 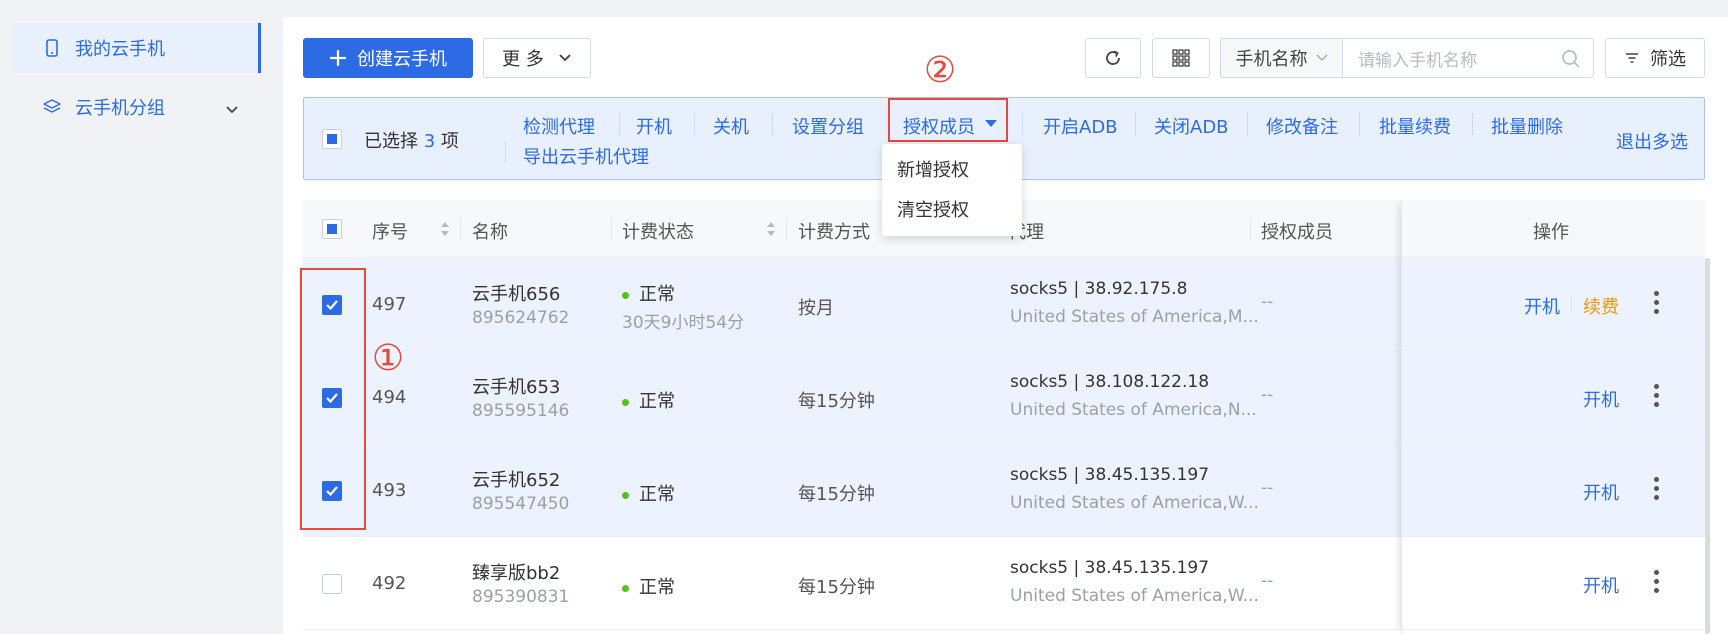 What do you see at coordinates (1297, 232) in the screenshot?
I see `column-header-members: 授权成员` at bounding box center [1297, 232].